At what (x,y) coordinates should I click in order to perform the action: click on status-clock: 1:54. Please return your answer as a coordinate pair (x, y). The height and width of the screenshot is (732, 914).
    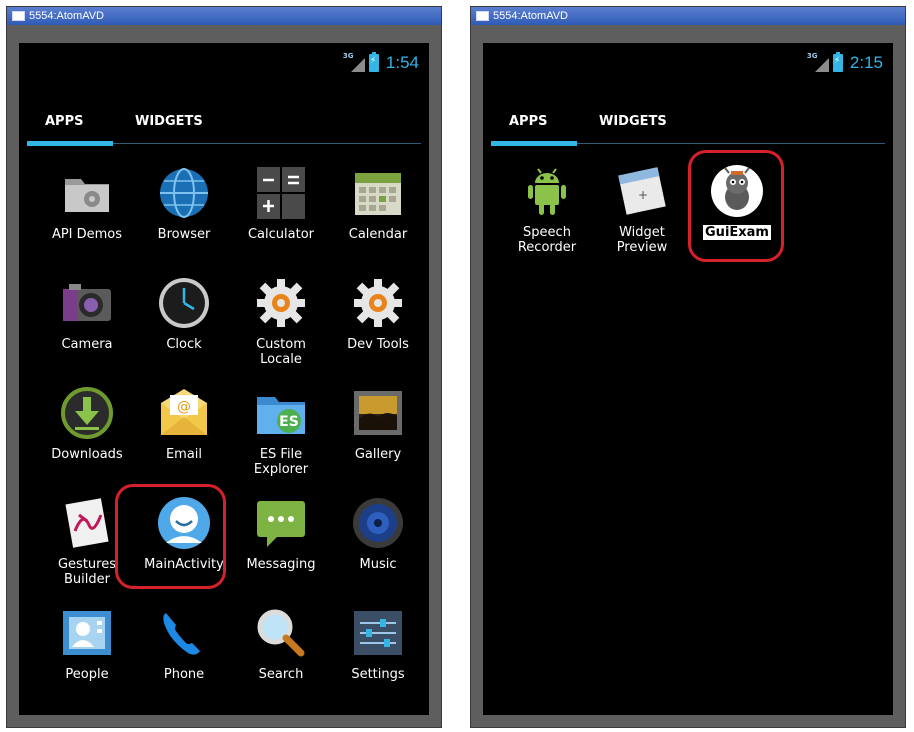
    Looking at the image, I should click on (402, 62).